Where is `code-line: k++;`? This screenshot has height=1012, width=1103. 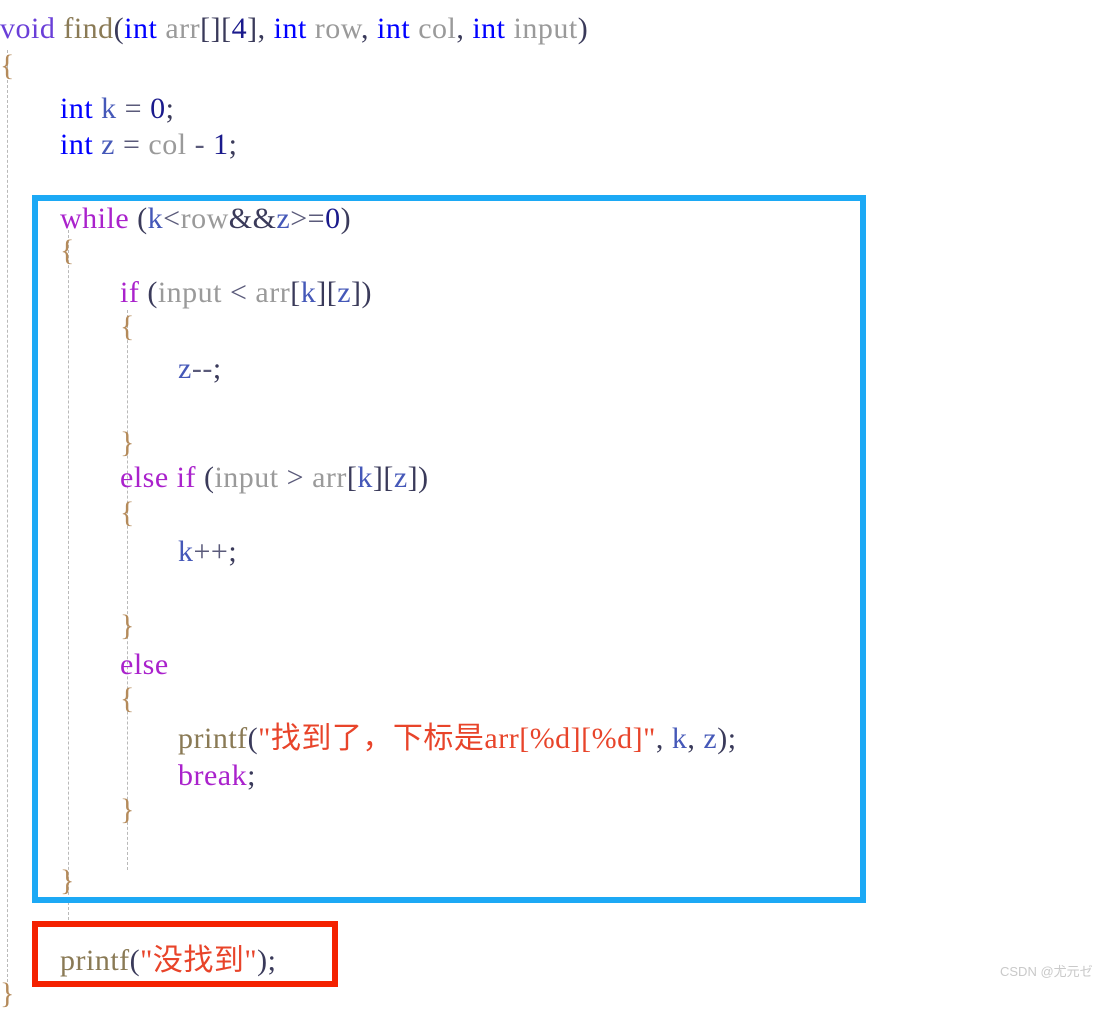 code-line: k++; is located at coordinates (118, 551).